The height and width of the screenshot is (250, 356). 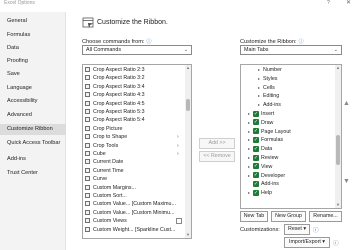 I want to click on ribbon-tree-item: ▸ ✓ Help, so click(x=256, y=193).